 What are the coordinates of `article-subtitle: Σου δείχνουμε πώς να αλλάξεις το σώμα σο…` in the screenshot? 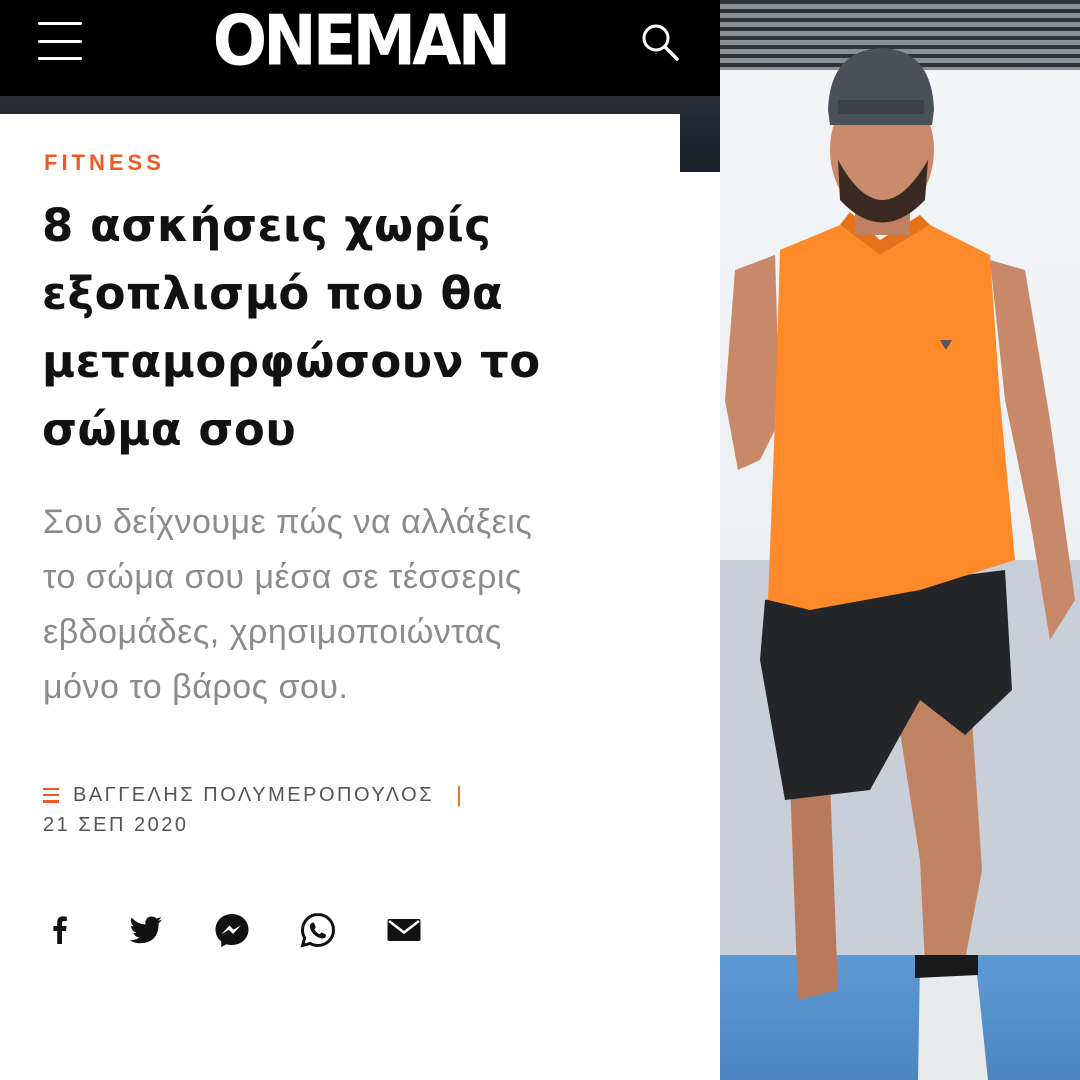 It's located at (353, 605).